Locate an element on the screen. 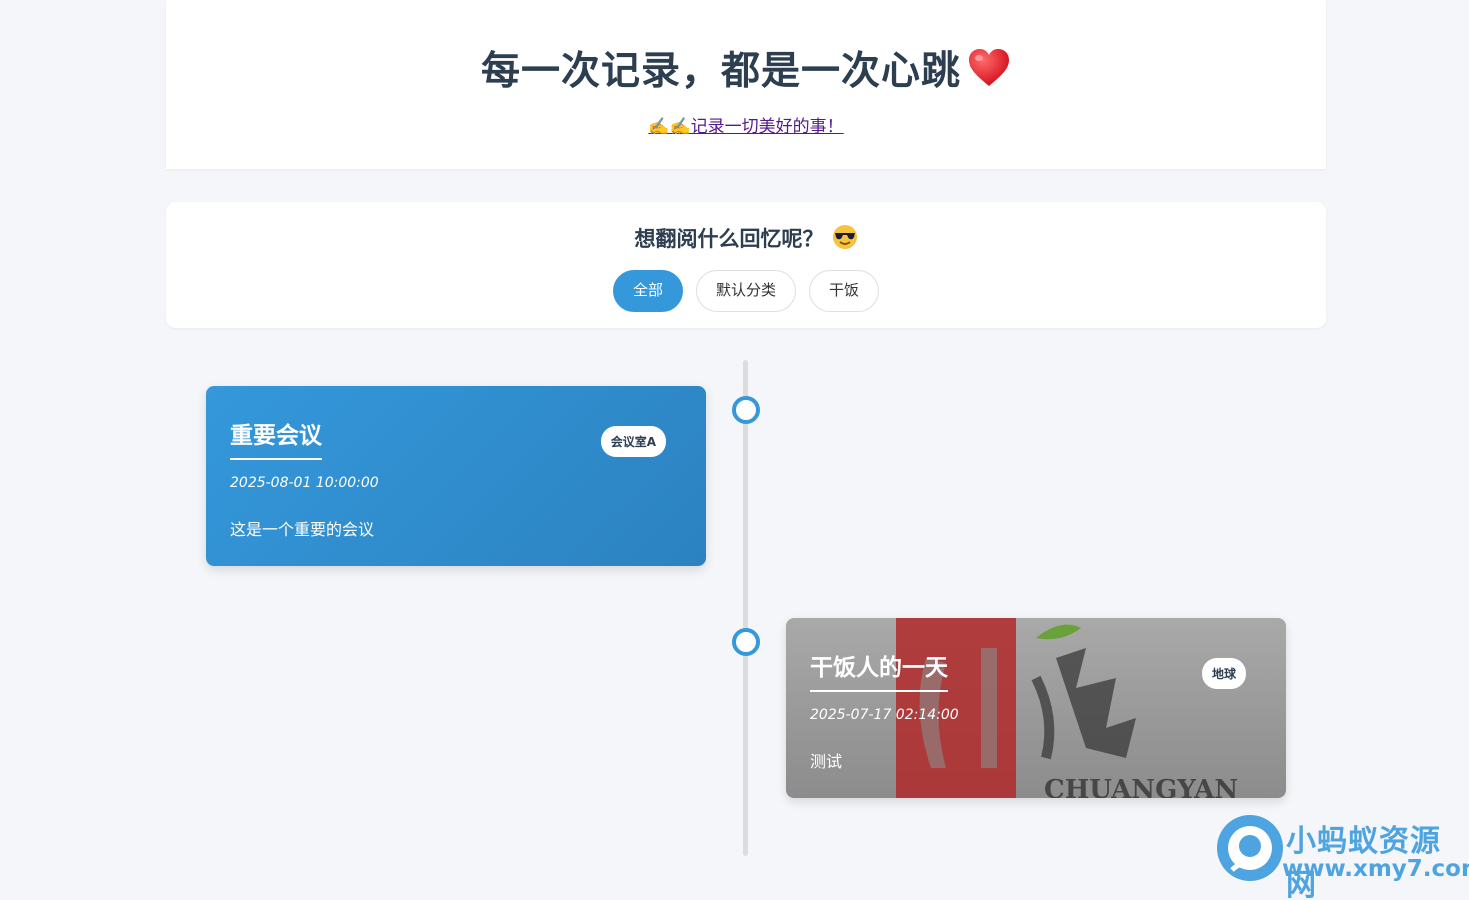 This screenshot has height=900, width=1469. card-description: 这是一个重要的会议 is located at coordinates (302, 529).